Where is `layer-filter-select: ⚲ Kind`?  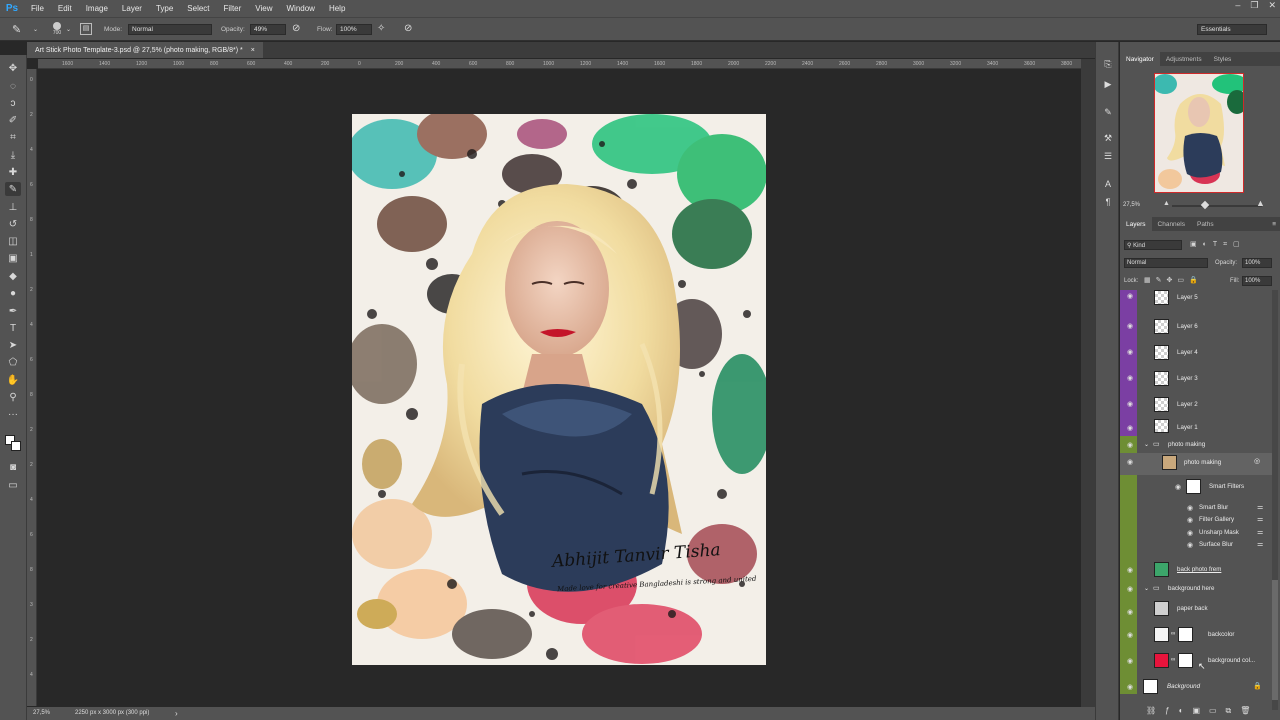 layer-filter-select: ⚲ Kind is located at coordinates (1153, 245).